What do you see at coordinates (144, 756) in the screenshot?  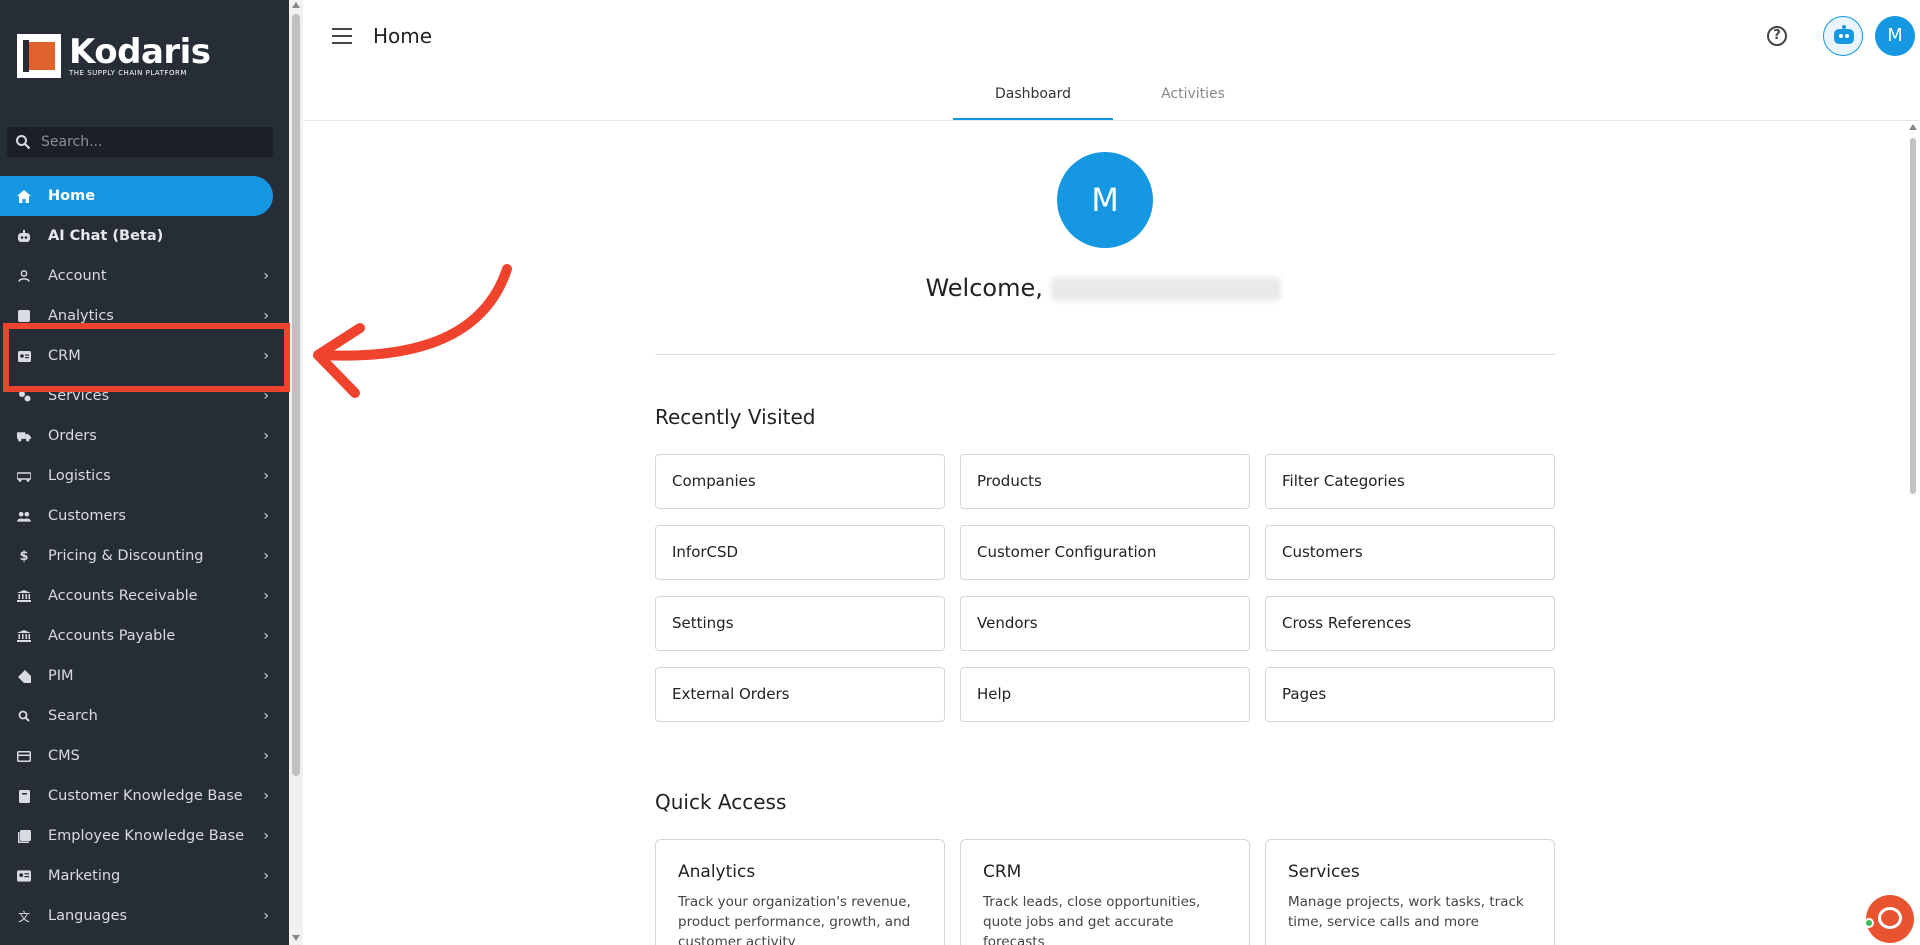 I see `sidebar-item-cms: CMS ›` at bounding box center [144, 756].